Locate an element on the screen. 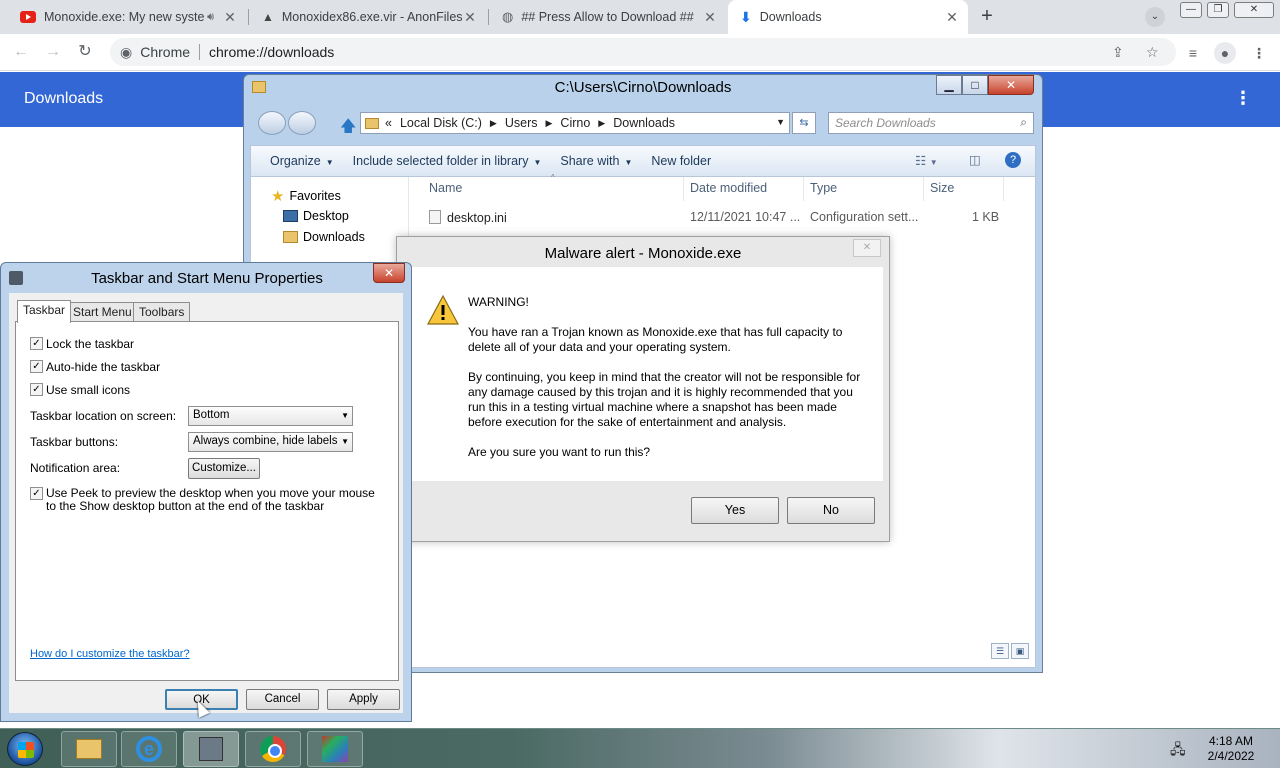 Image resolution: width=1280 pixels, height=768 pixels. back-button is located at coordinates (272, 123).